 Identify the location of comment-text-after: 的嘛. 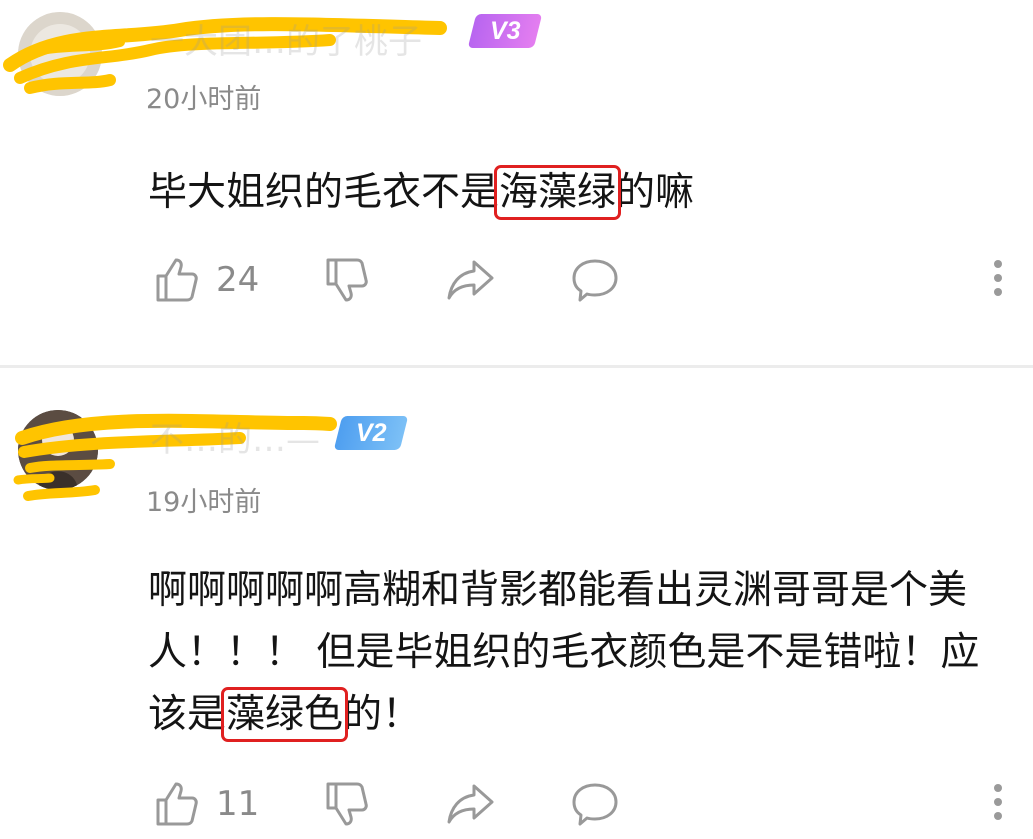
(655, 192).